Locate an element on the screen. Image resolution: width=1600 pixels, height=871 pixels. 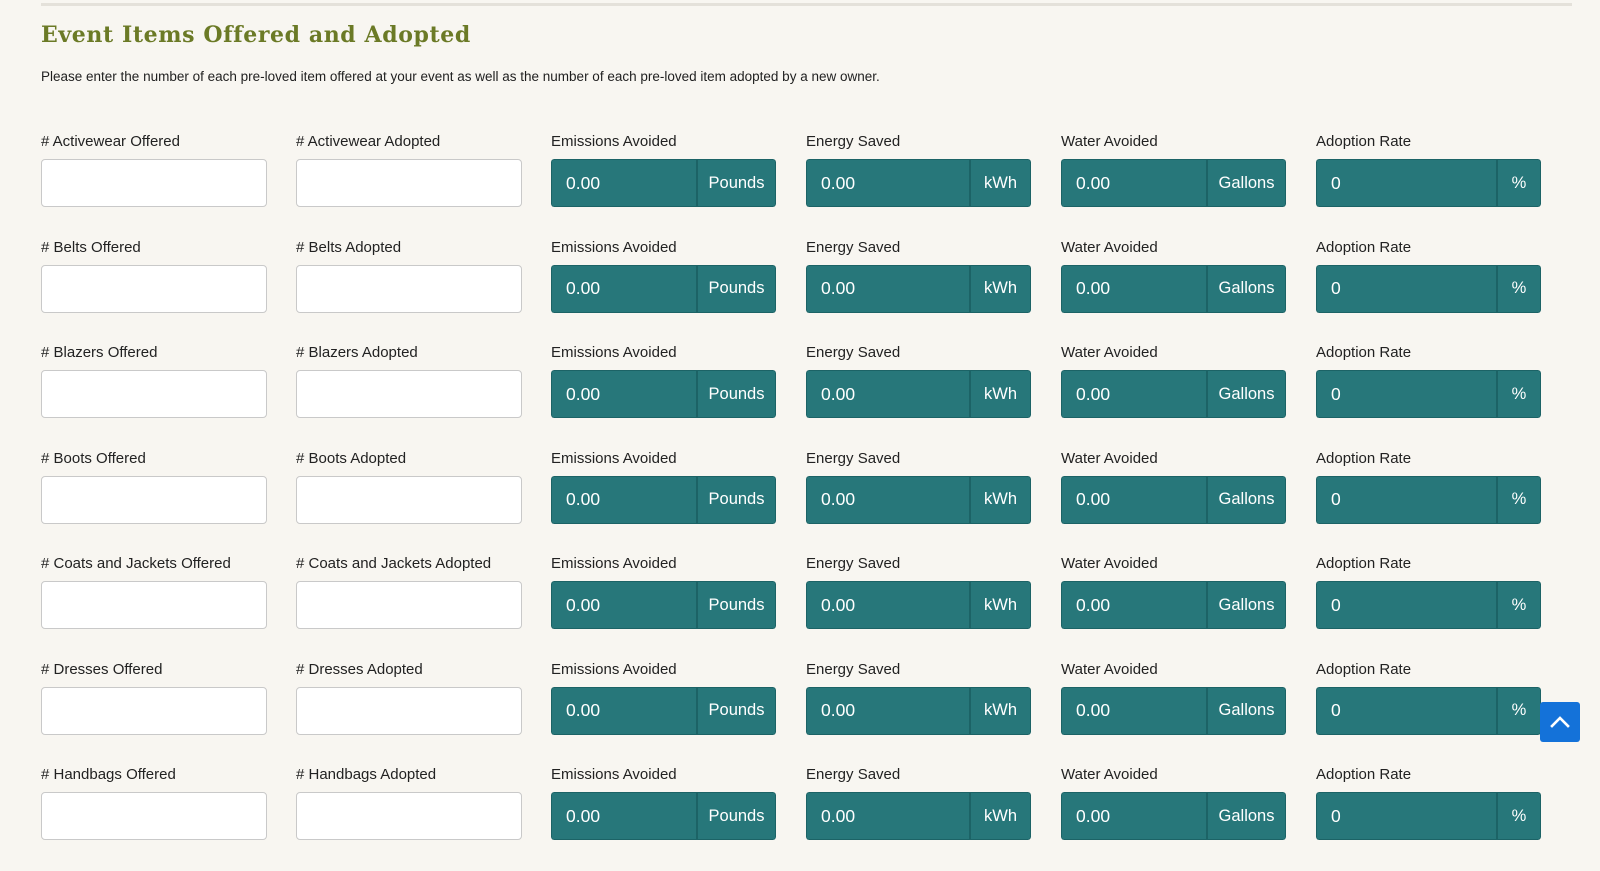
adopted-field: # Coats and Jackets Adopted is located at coordinates (409, 591).